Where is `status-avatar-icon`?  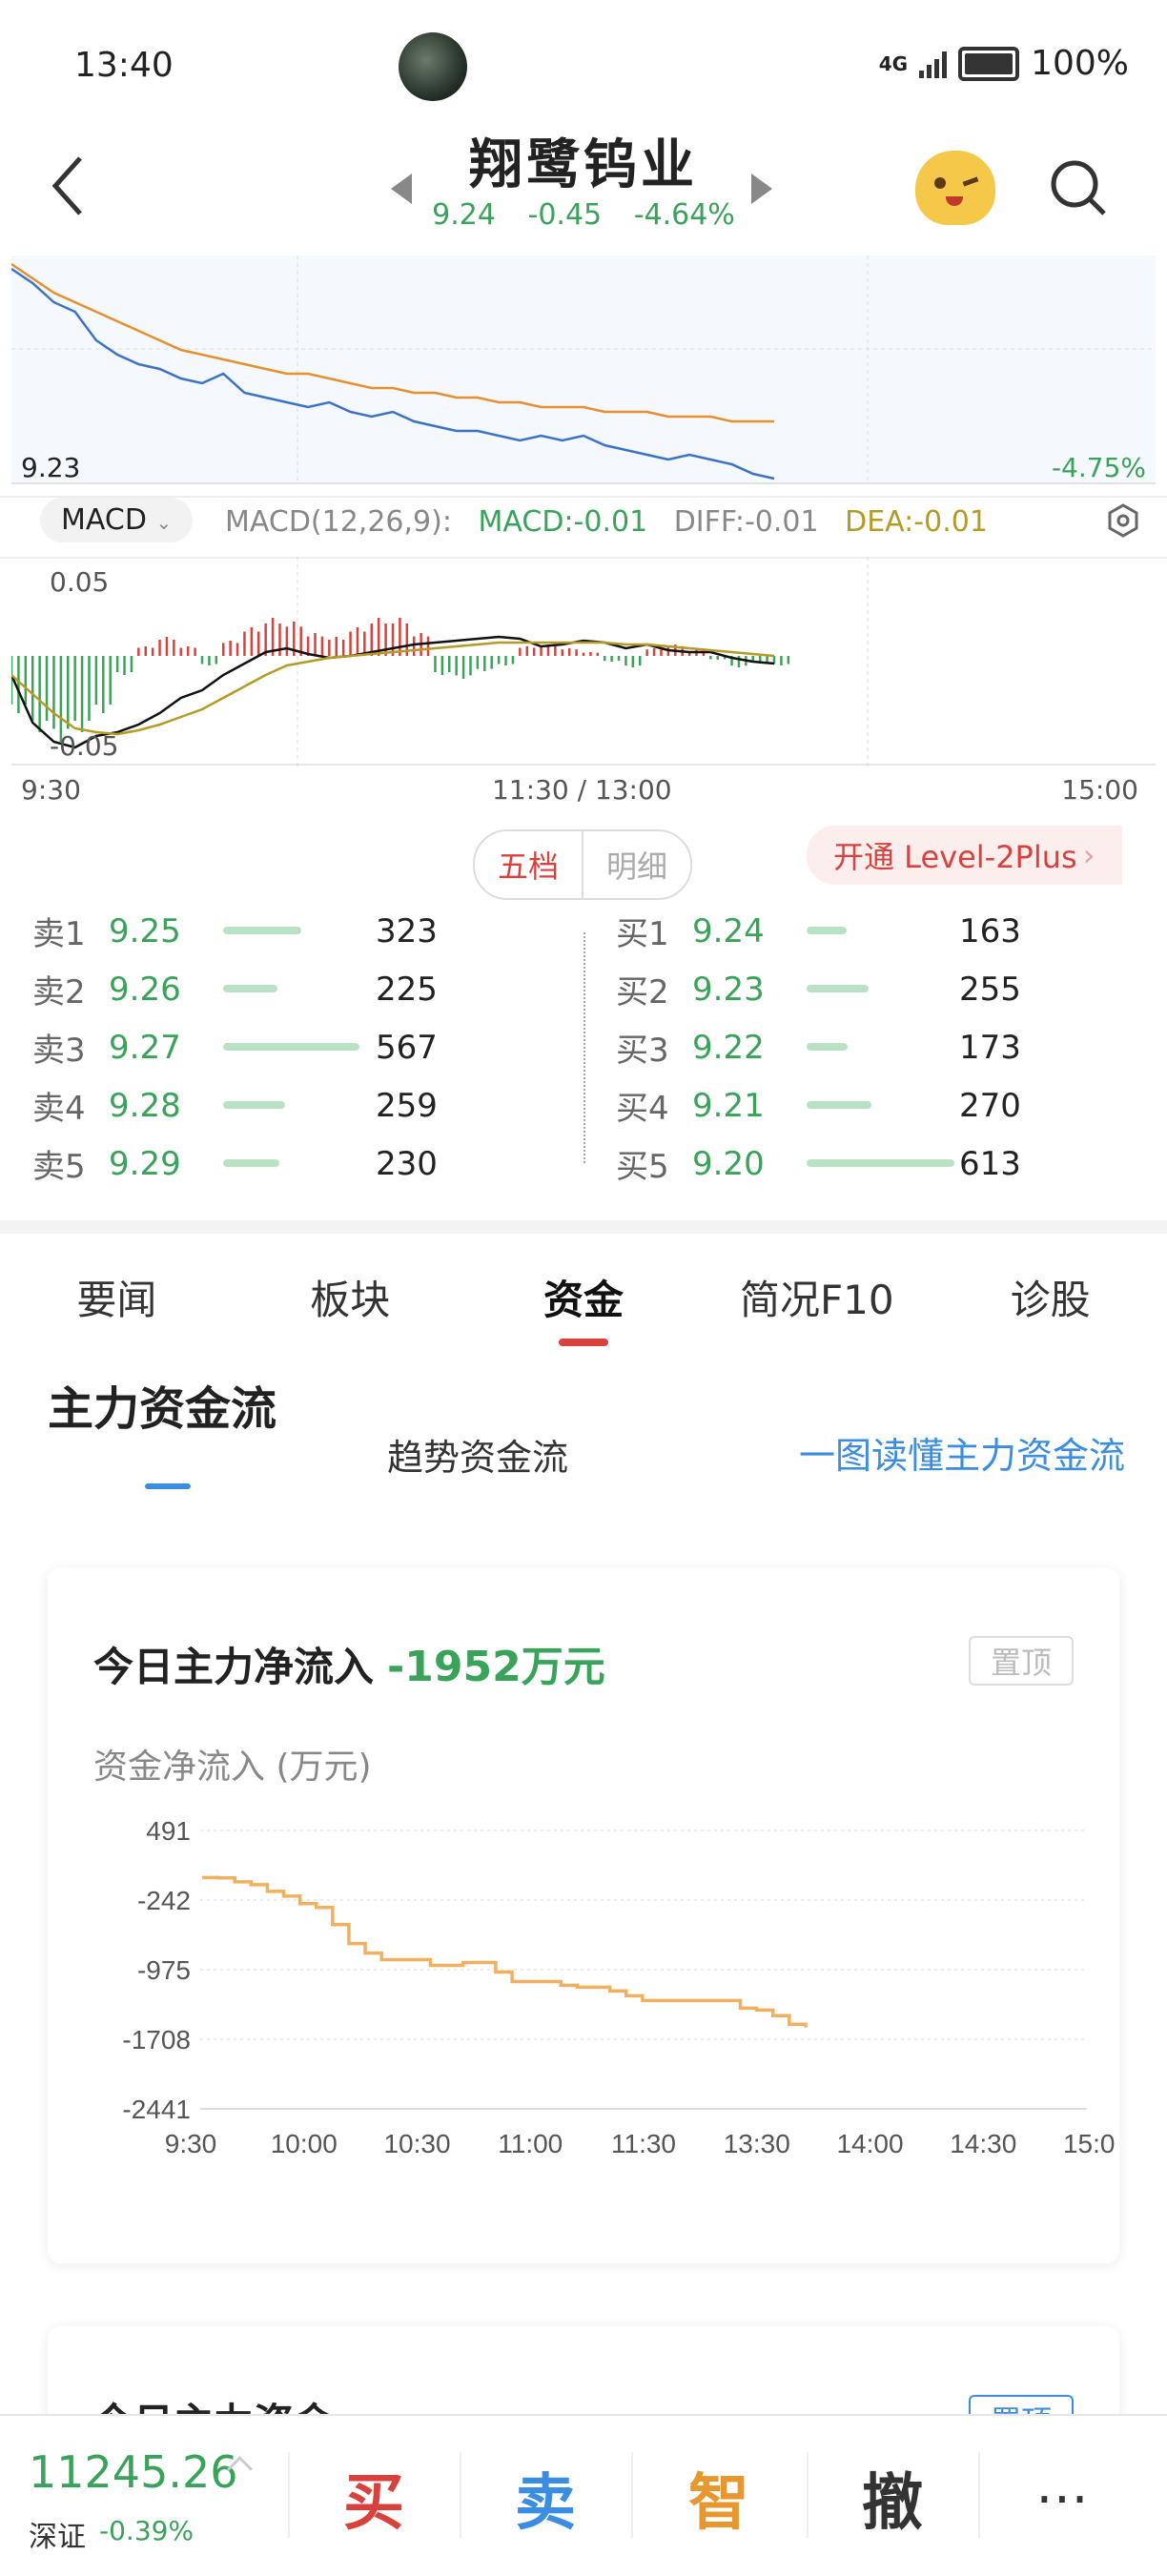
status-avatar-icon is located at coordinates (433, 66).